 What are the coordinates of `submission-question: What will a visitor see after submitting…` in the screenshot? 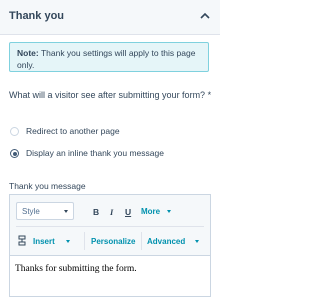 It's located at (110, 95).